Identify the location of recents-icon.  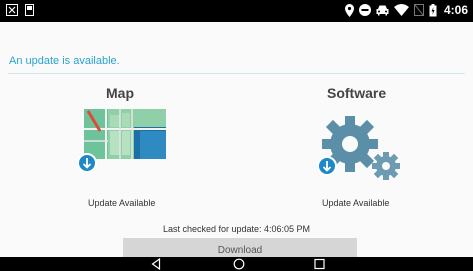
(319, 264).